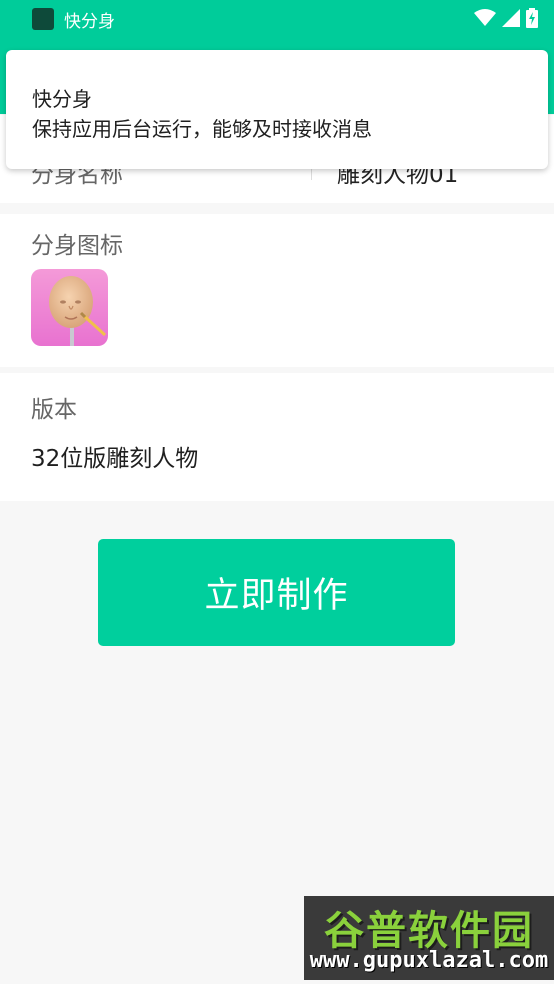  What do you see at coordinates (89, 22) in the screenshot?
I see `status-app-name: 快分身` at bounding box center [89, 22].